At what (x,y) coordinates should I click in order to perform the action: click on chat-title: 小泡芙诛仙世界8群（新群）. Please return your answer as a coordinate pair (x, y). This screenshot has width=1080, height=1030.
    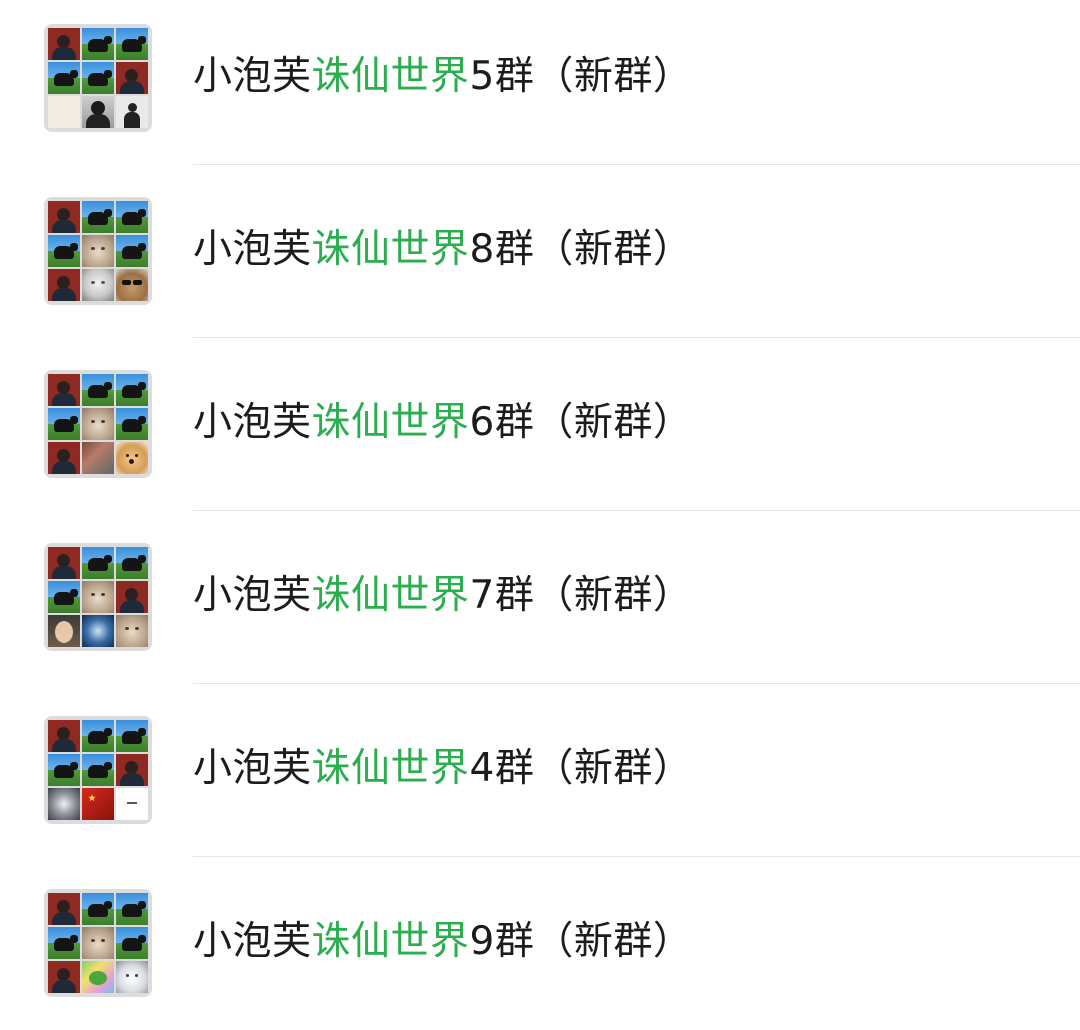
    Looking at the image, I should click on (442, 250).